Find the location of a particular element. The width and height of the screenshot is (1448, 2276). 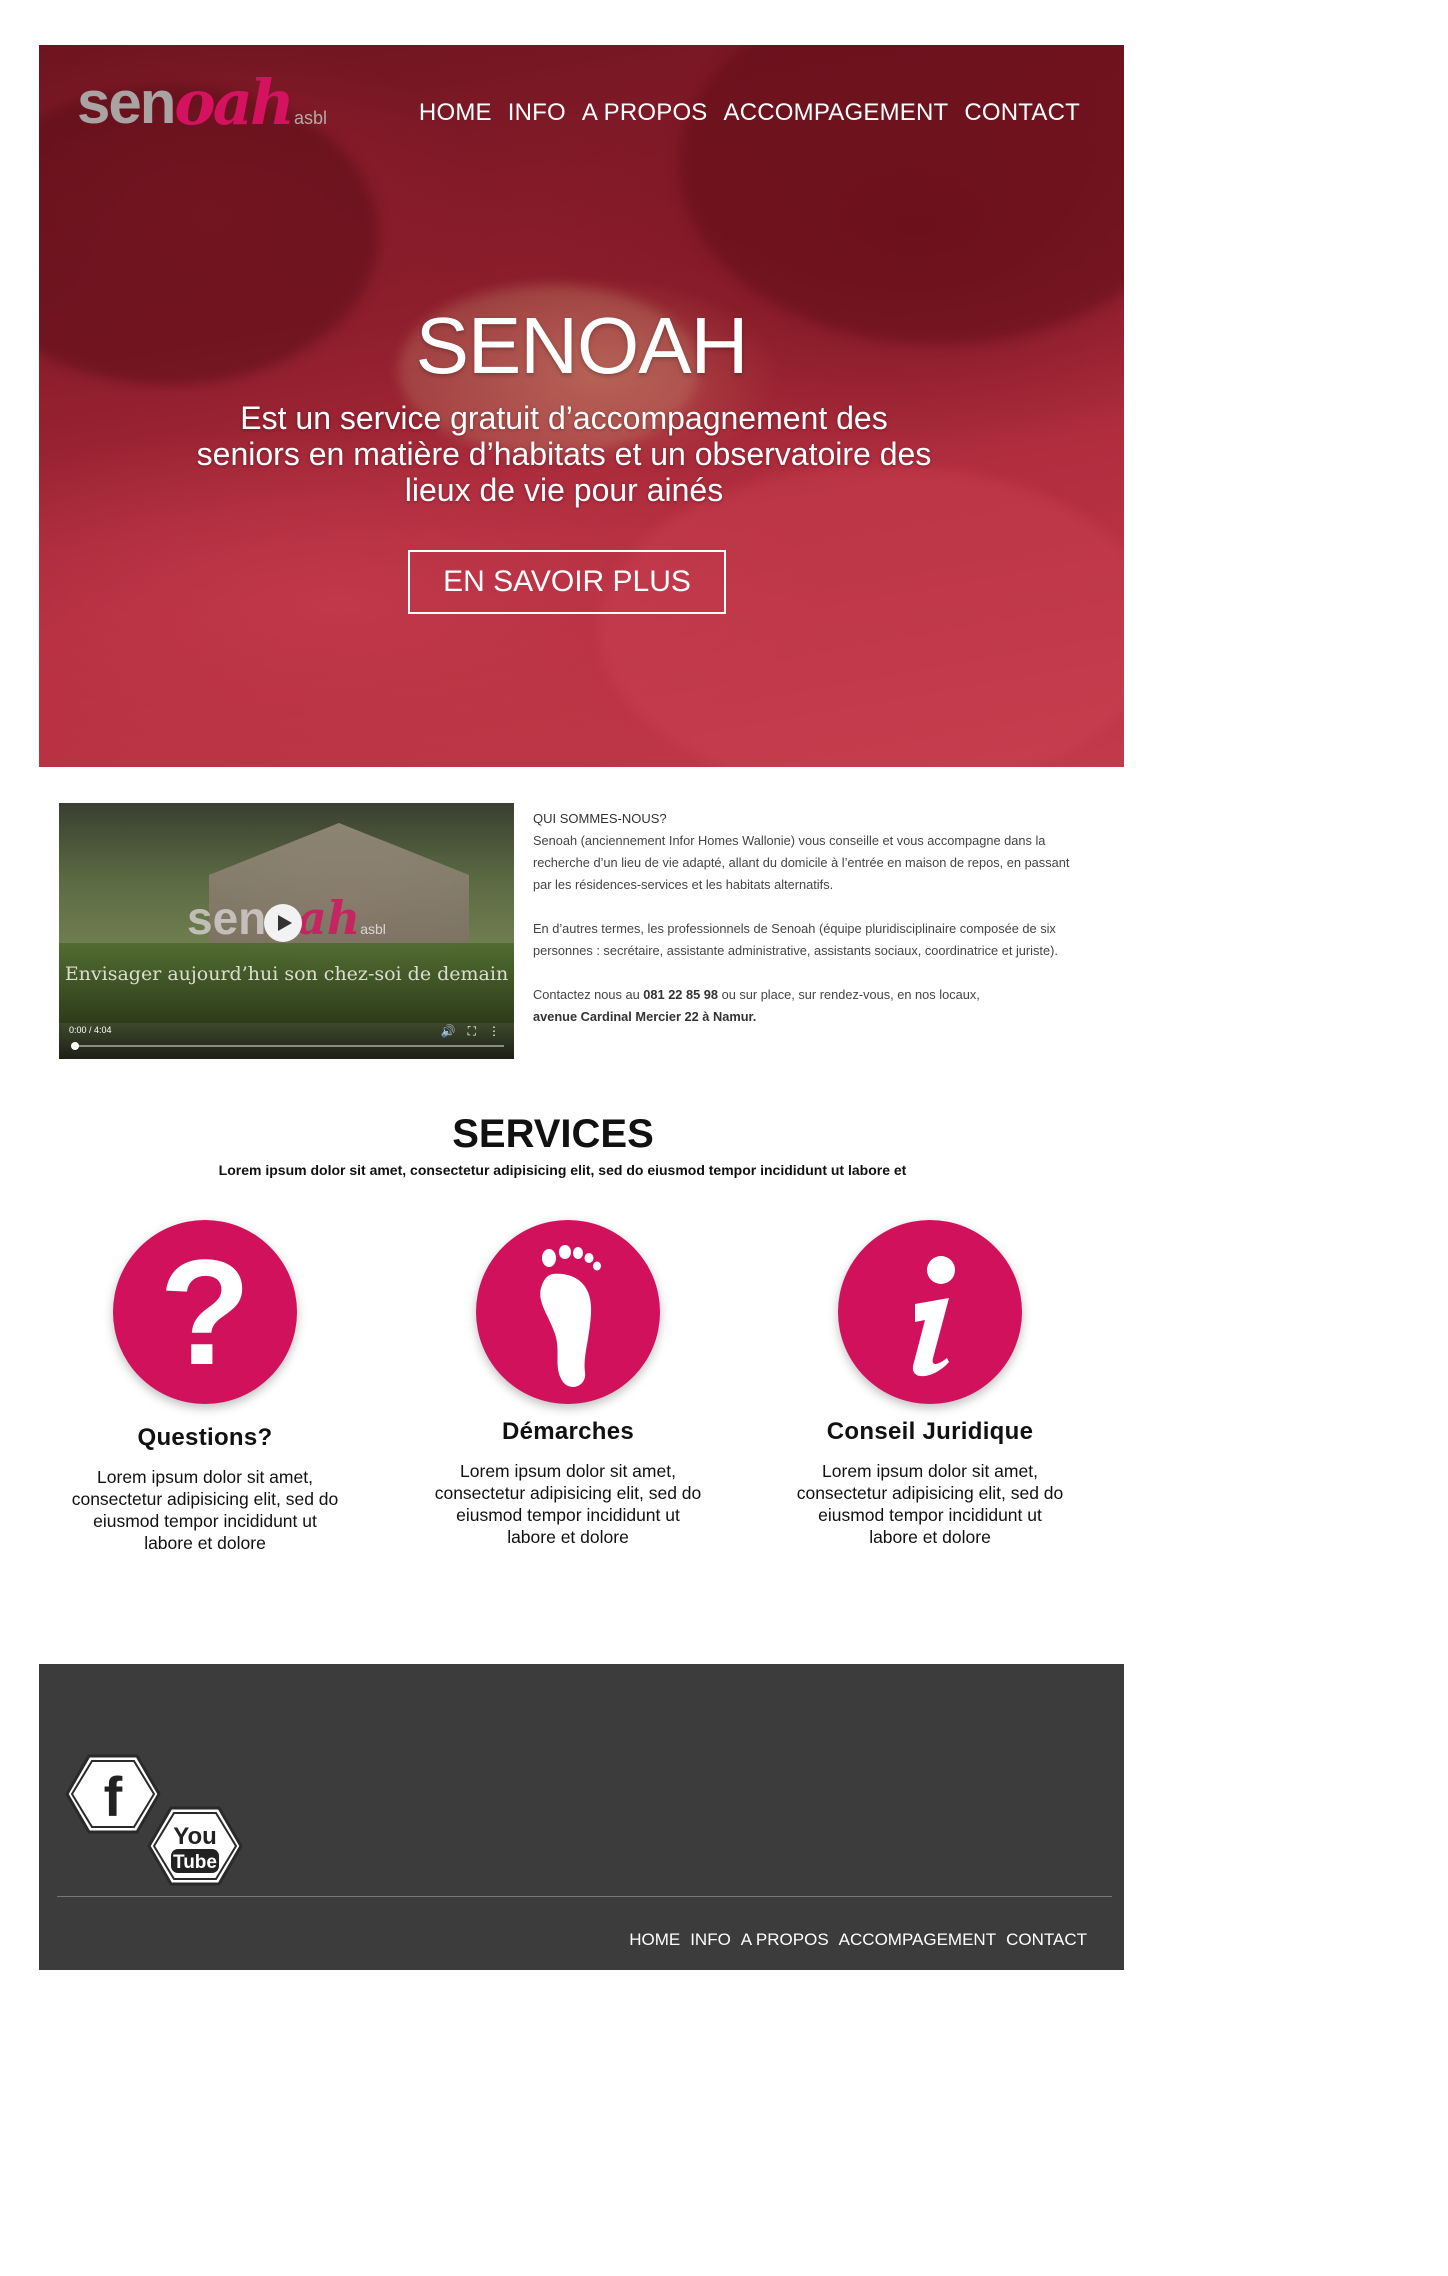

footer-nav-a-propos: A PROPOS is located at coordinates (785, 1940).